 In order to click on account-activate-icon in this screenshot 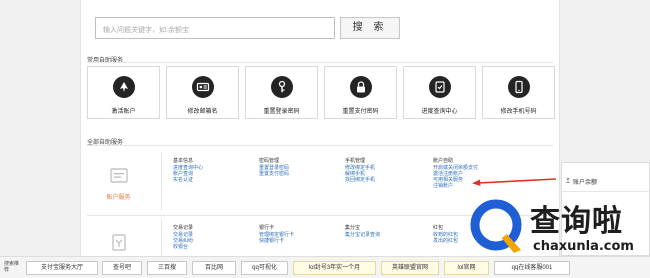, I will do `click(124, 87)`.